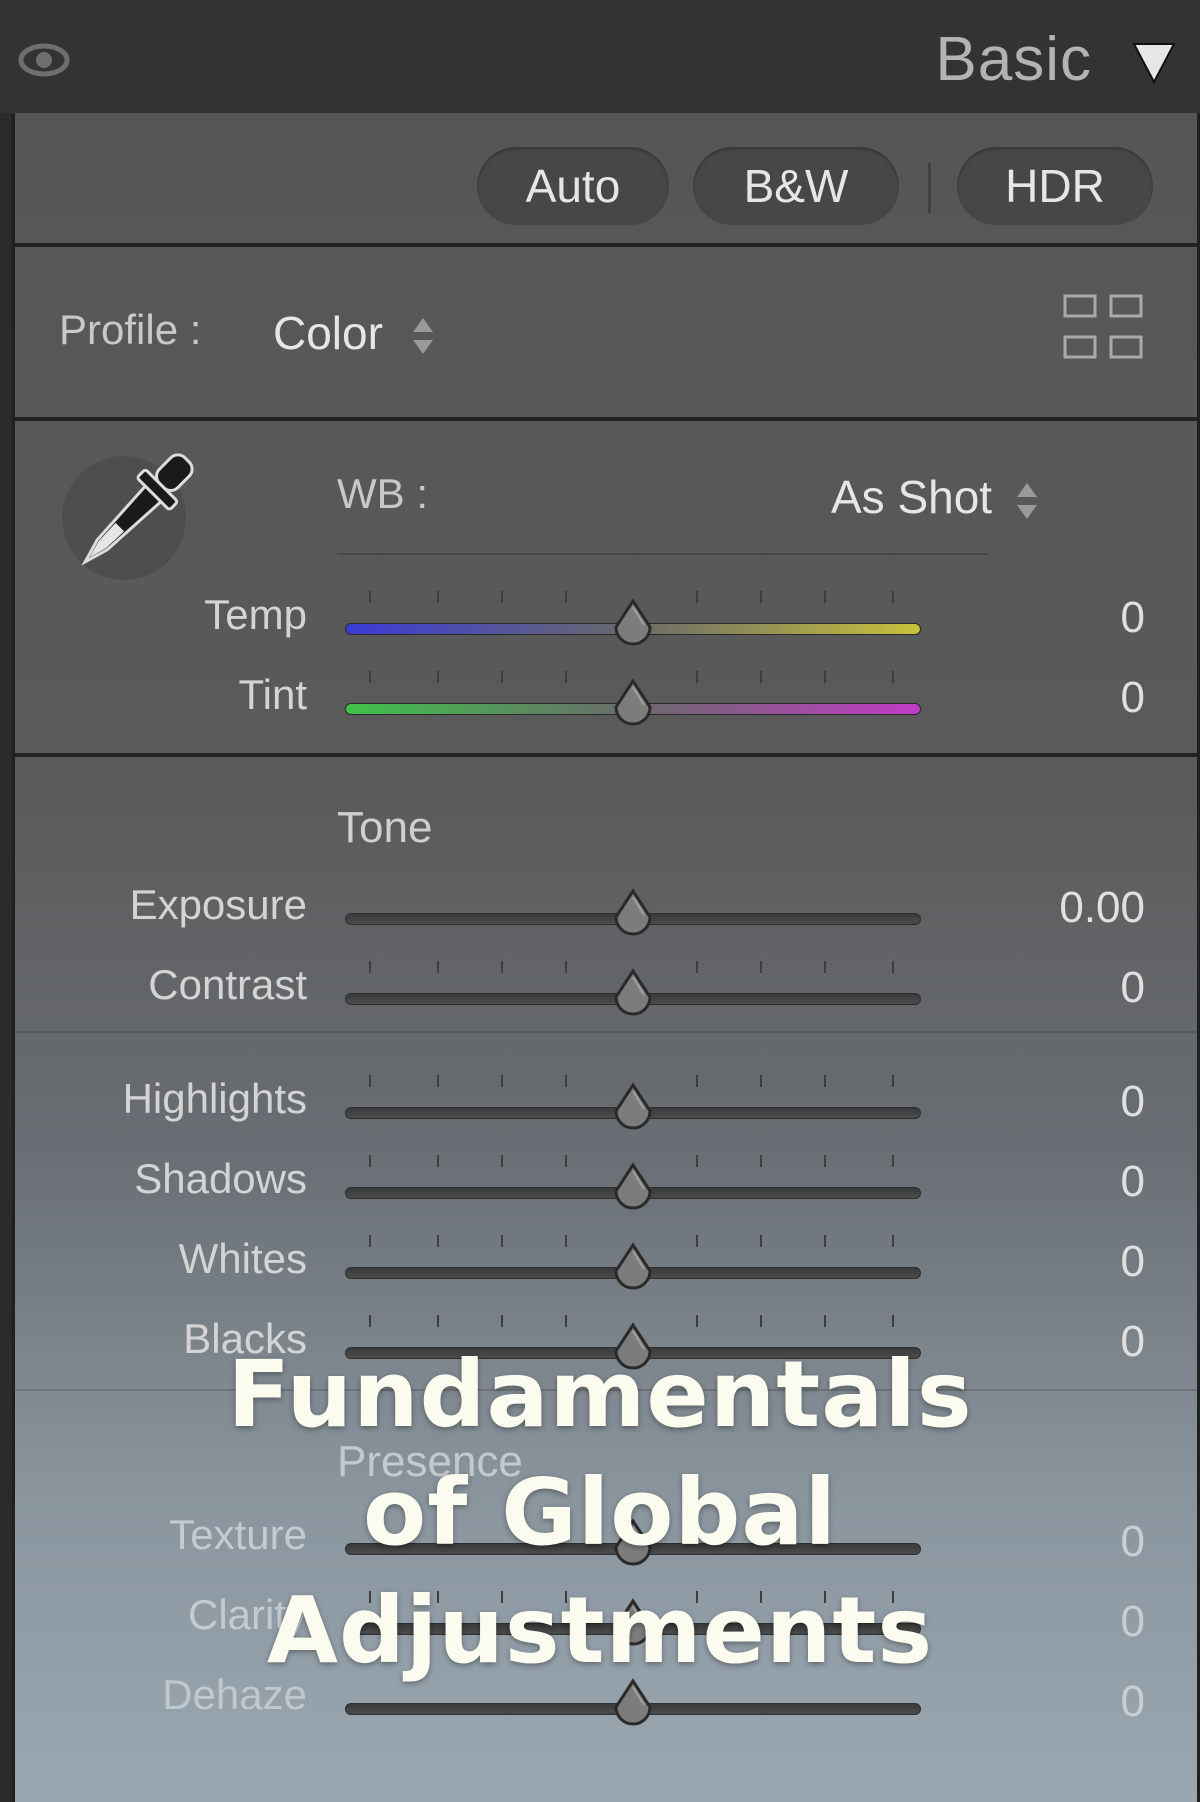  What do you see at coordinates (633, 995) in the screenshot?
I see `contrast-thumb` at bounding box center [633, 995].